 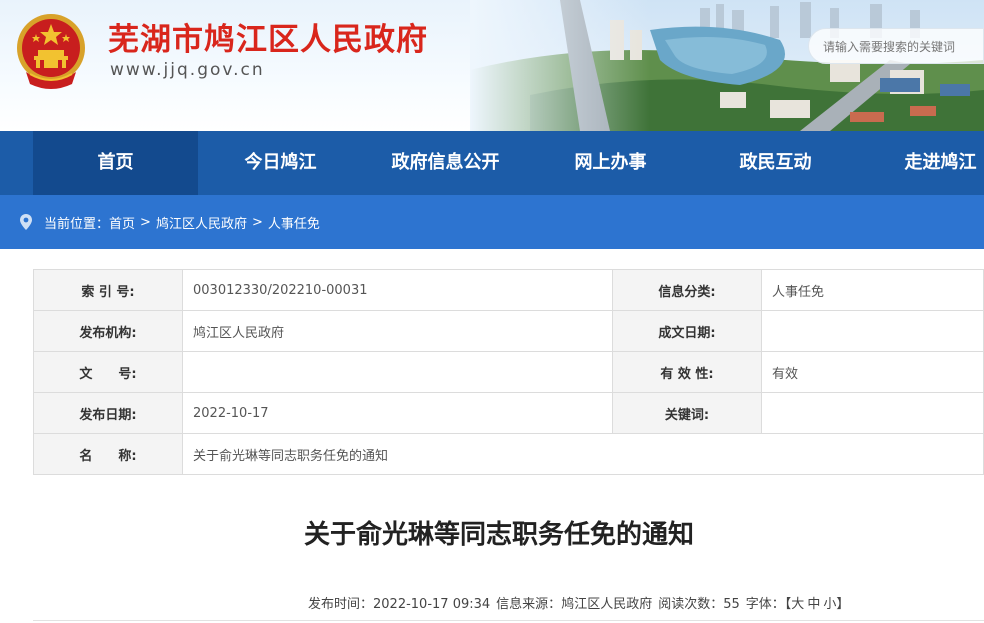 What do you see at coordinates (397, 413) in the screenshot?
I see `publish-date-value: 2022-10-17` at bounding box center [397, 413].